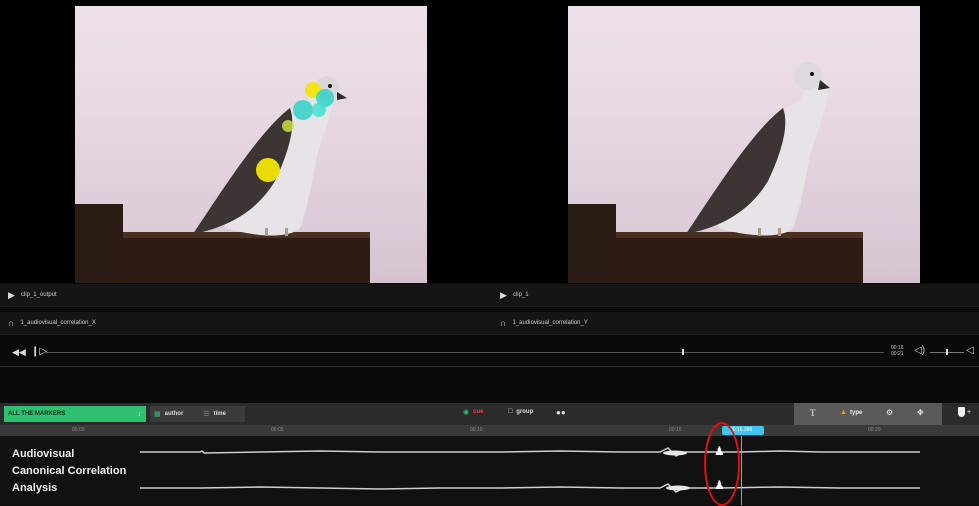 The width and height of the screenshot is (979, 506). What do you see at coordinates (970, 350) in the screenshot?
I see `speaker-icon: ◁` at bounding box center [970, 350].